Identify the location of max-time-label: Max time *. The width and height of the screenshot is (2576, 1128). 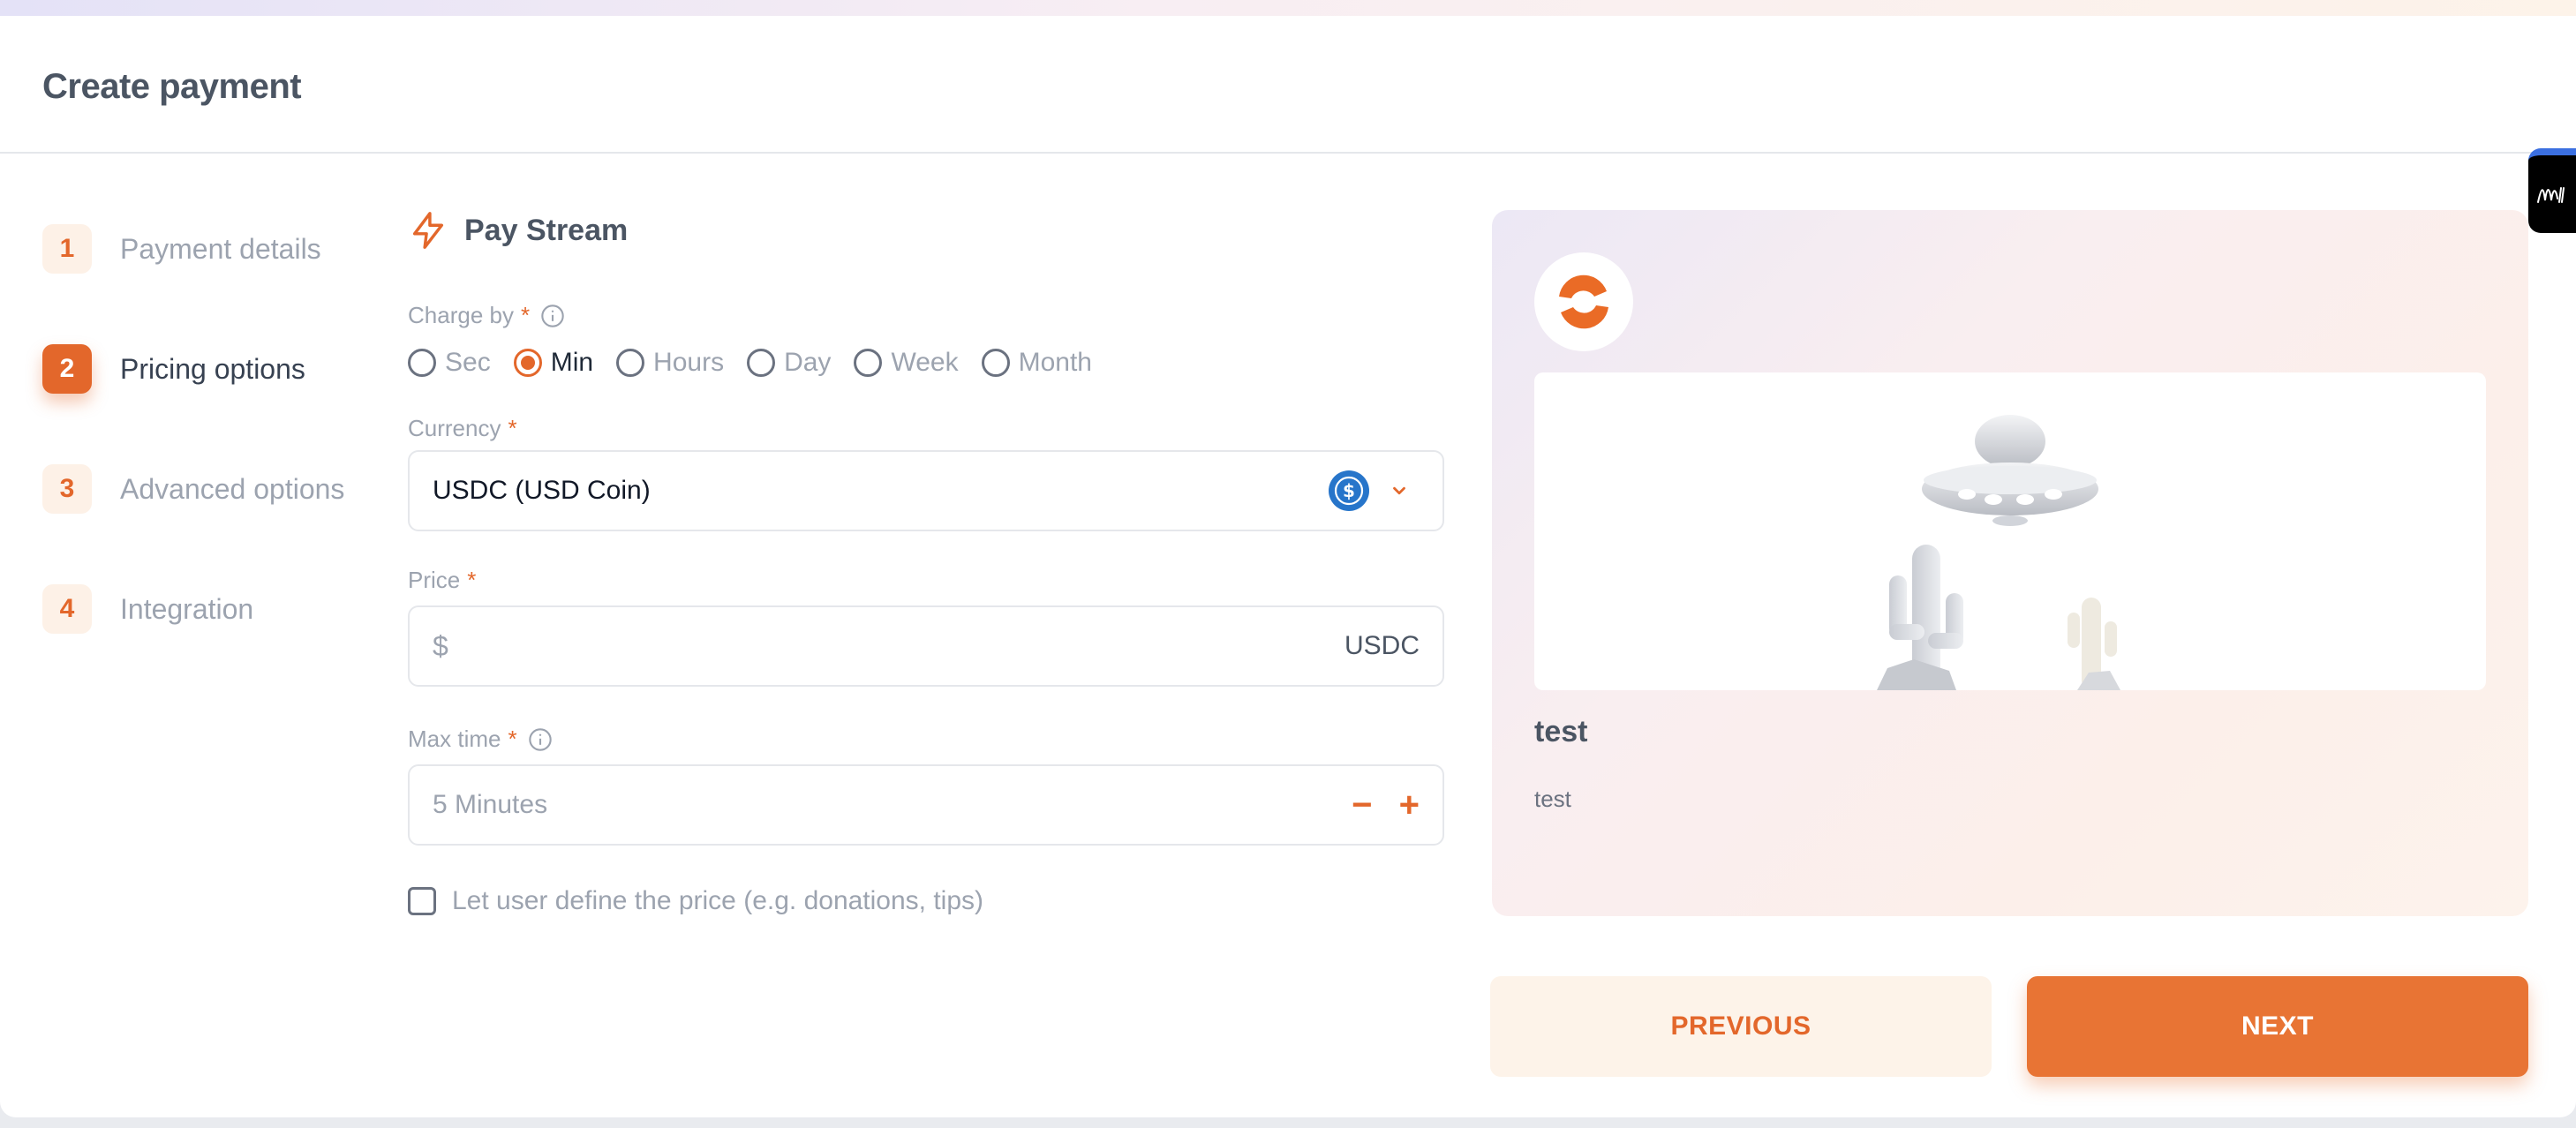
(481, 739).